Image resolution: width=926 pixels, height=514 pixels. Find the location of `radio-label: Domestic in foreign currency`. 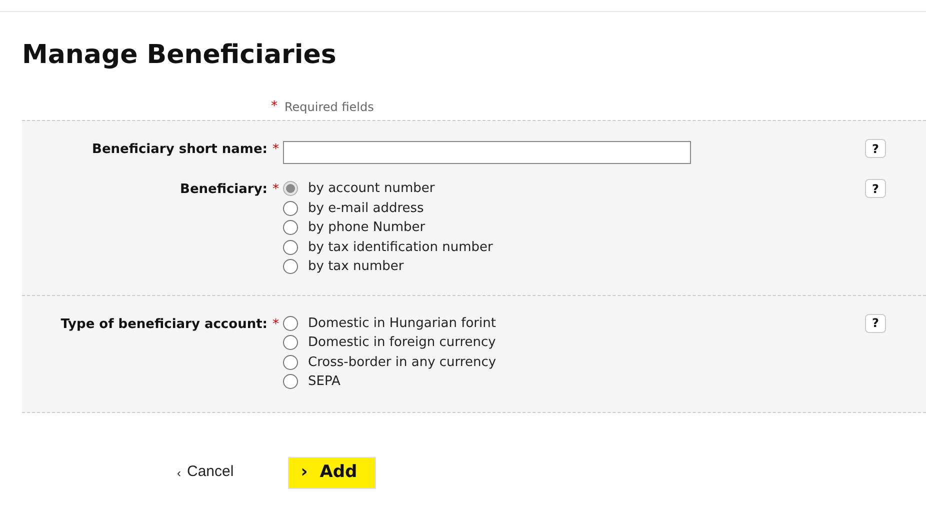

radio-label: Domestic in foreign currency is located at coordinates (402, 343).